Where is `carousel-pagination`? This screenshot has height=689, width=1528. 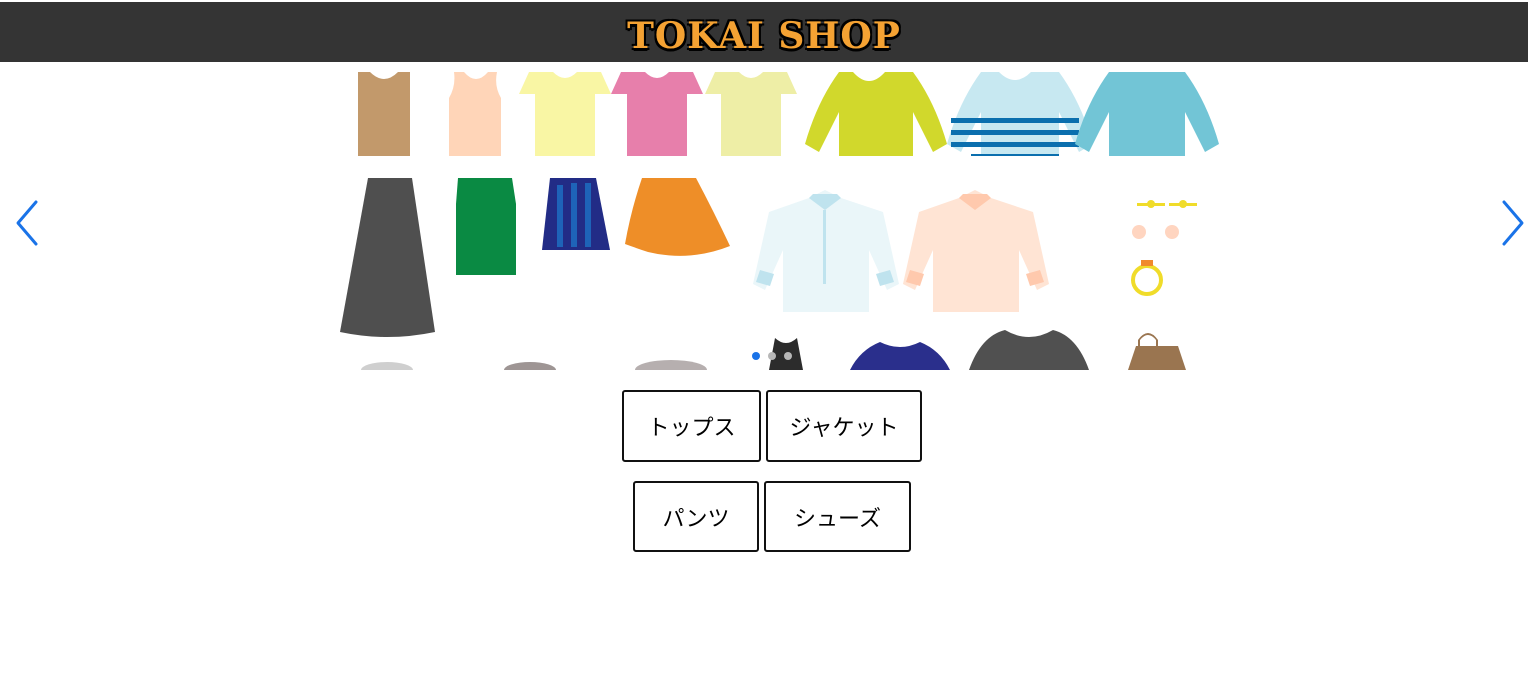 carousel-pagination is located at coordinates (772, 356).